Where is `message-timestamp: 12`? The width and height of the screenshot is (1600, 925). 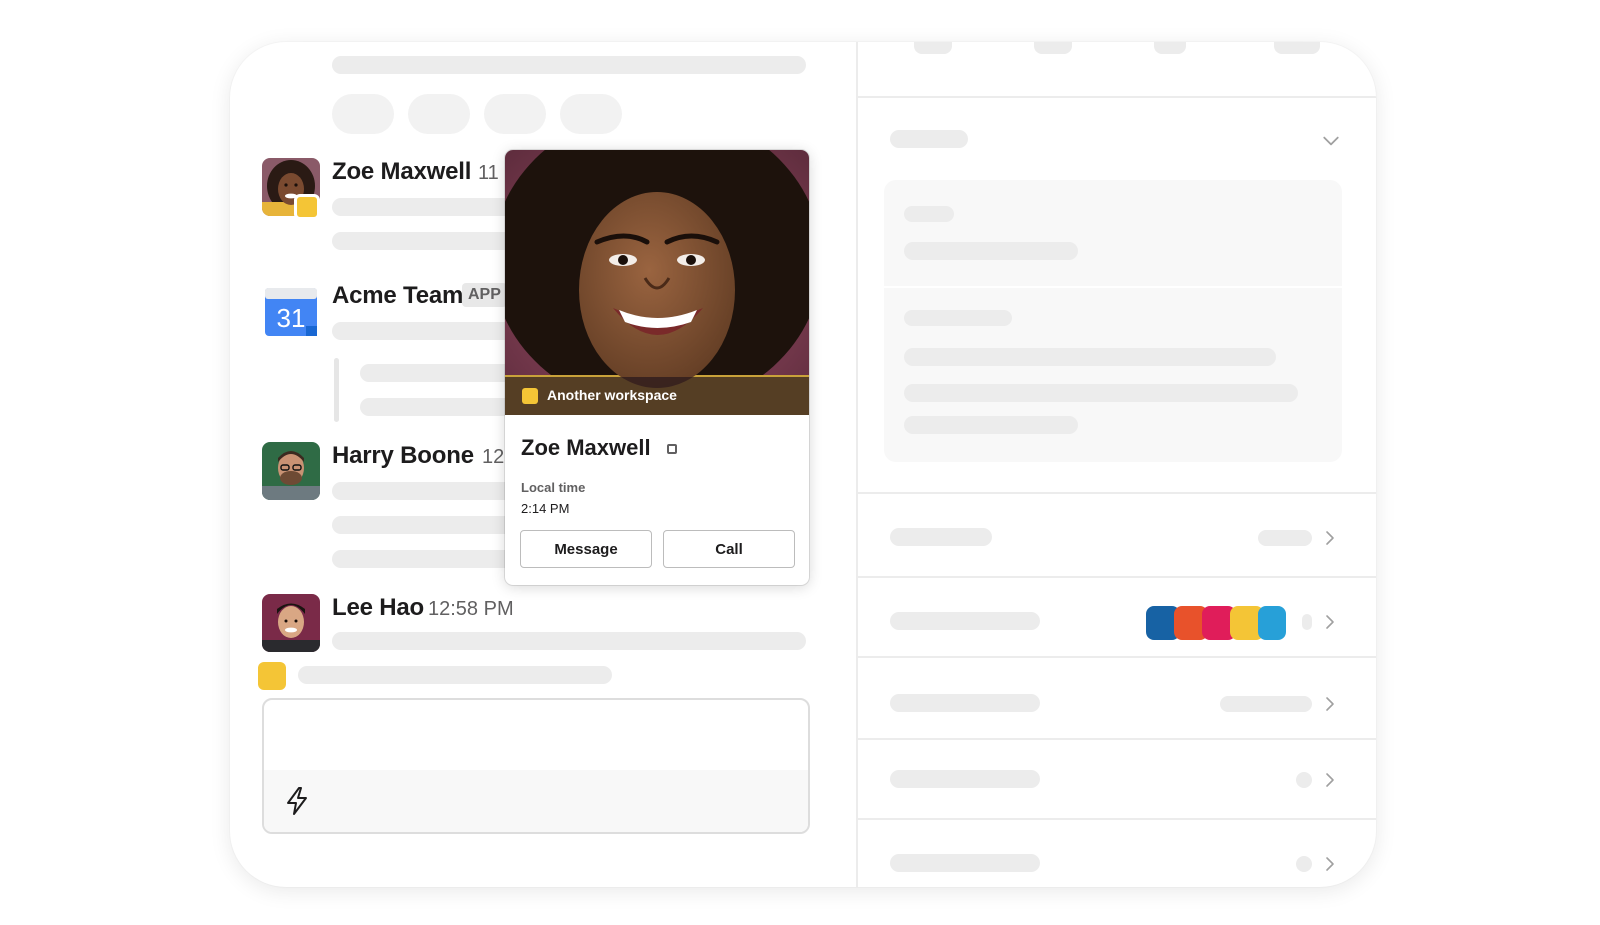 message-timestamp: 12 is located at coordinates (493, 457).